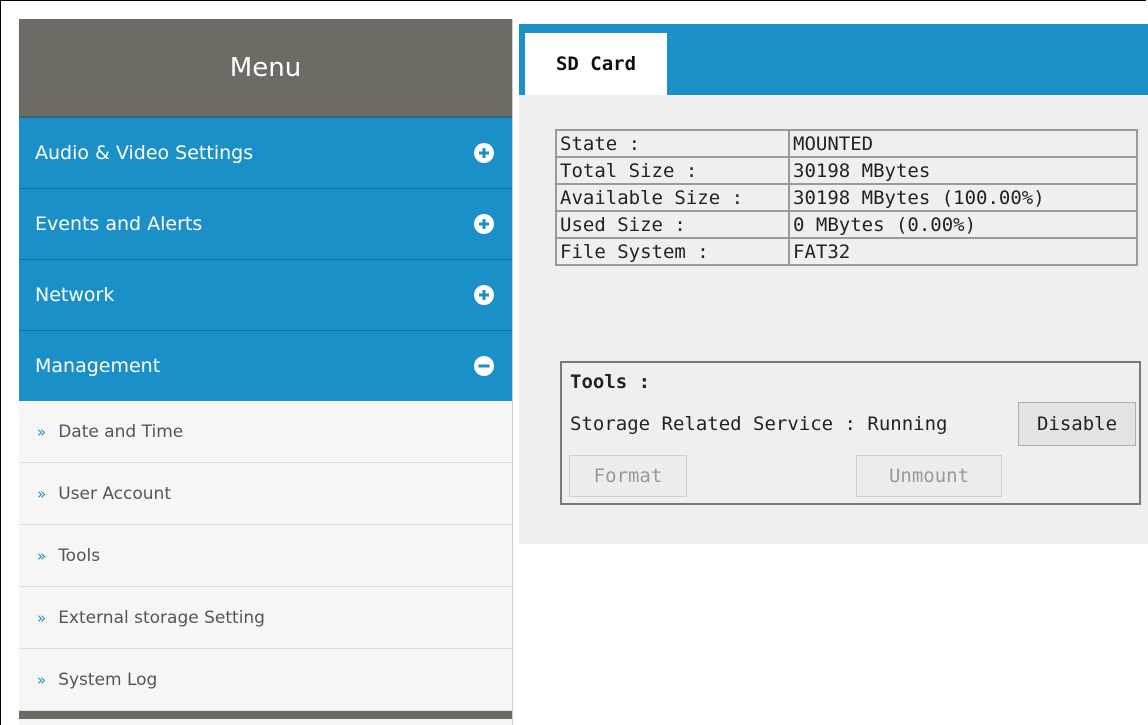  What do you see at coordinates (265, 556) in the screenshot?
I see `sidebar-item-tools: » Tools` at bounding box center [265, 556].